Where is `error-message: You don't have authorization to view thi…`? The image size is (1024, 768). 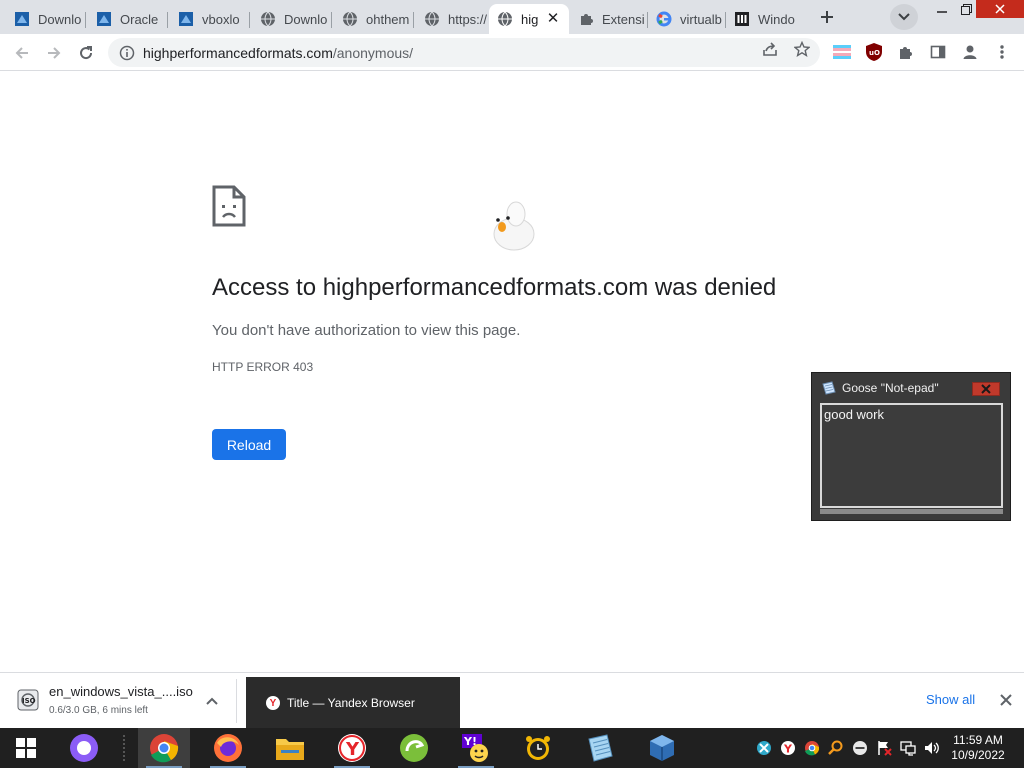
error-message: You don't have authorization to view thi… is located at coordinates (366, 330).